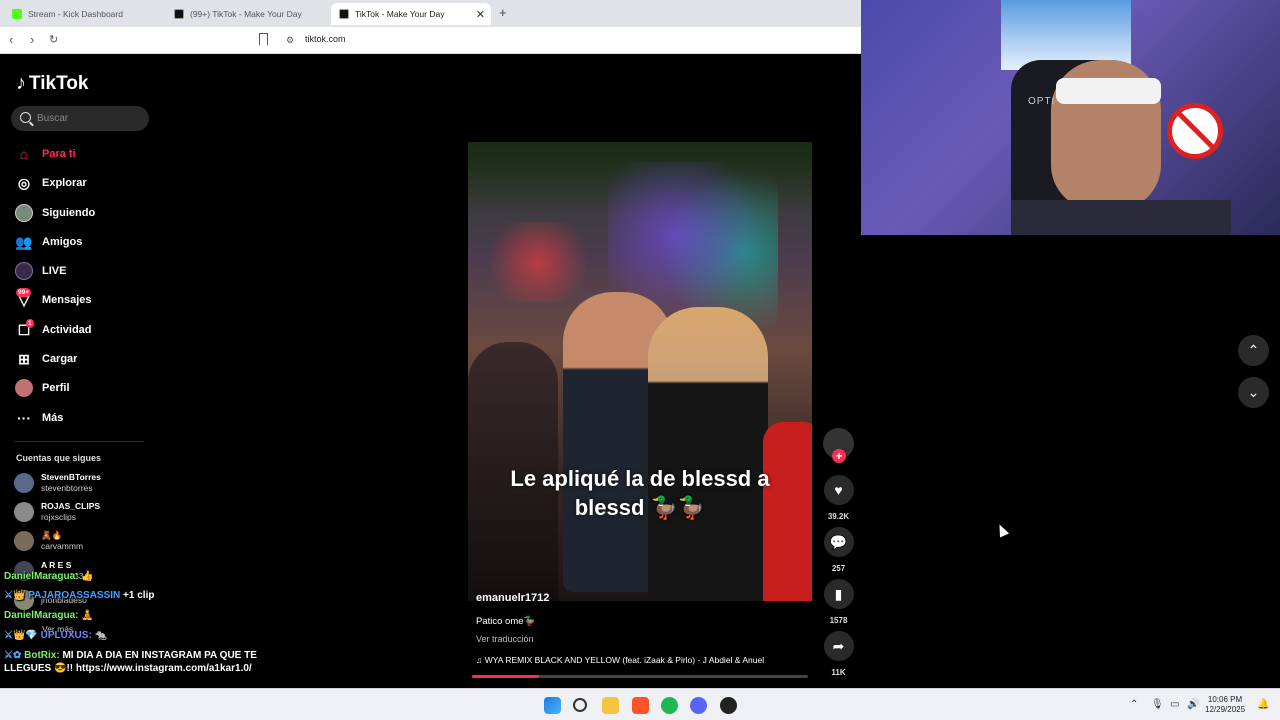 The height and width of the screenshot is (720, 1280). Describe the element at coordinates (53, 330) in the screenshot. I see `nav-actividad: ☐ 1 Actividad` at that location.